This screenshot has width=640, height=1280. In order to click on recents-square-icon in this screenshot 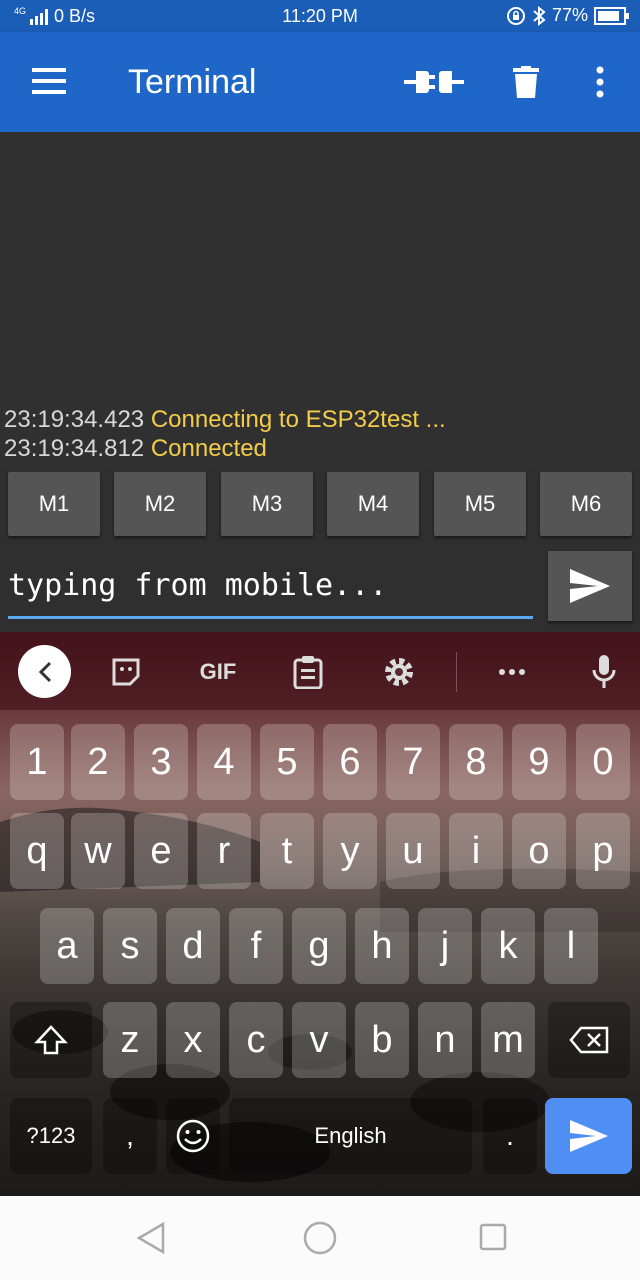, I will do `click(493, 1237)`.